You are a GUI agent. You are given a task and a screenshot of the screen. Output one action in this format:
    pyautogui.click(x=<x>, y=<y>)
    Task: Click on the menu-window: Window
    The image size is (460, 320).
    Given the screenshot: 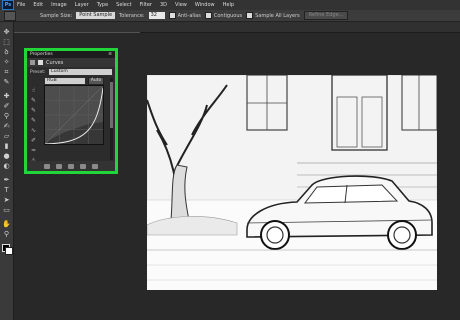 What is the action you would take?
    pyautogui.click(x=205, y=5)
    